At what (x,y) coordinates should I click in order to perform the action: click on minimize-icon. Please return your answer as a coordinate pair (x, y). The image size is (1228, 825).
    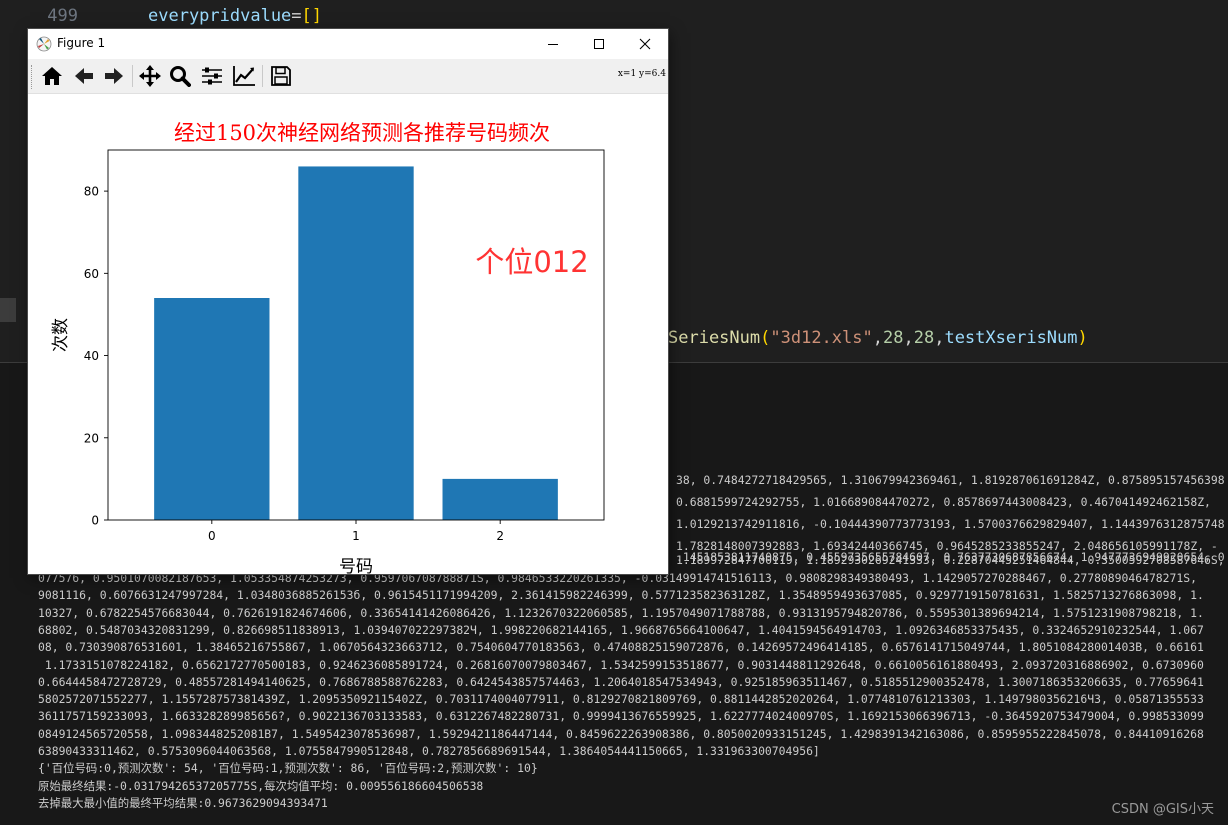
    Looking at the image, I should click on (553, 44).